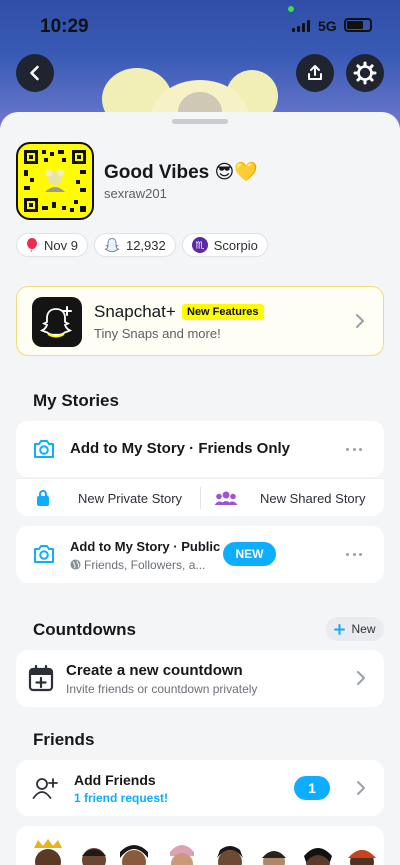  I want to click on new-private-story-label: New Private Story, so click(130, 498).